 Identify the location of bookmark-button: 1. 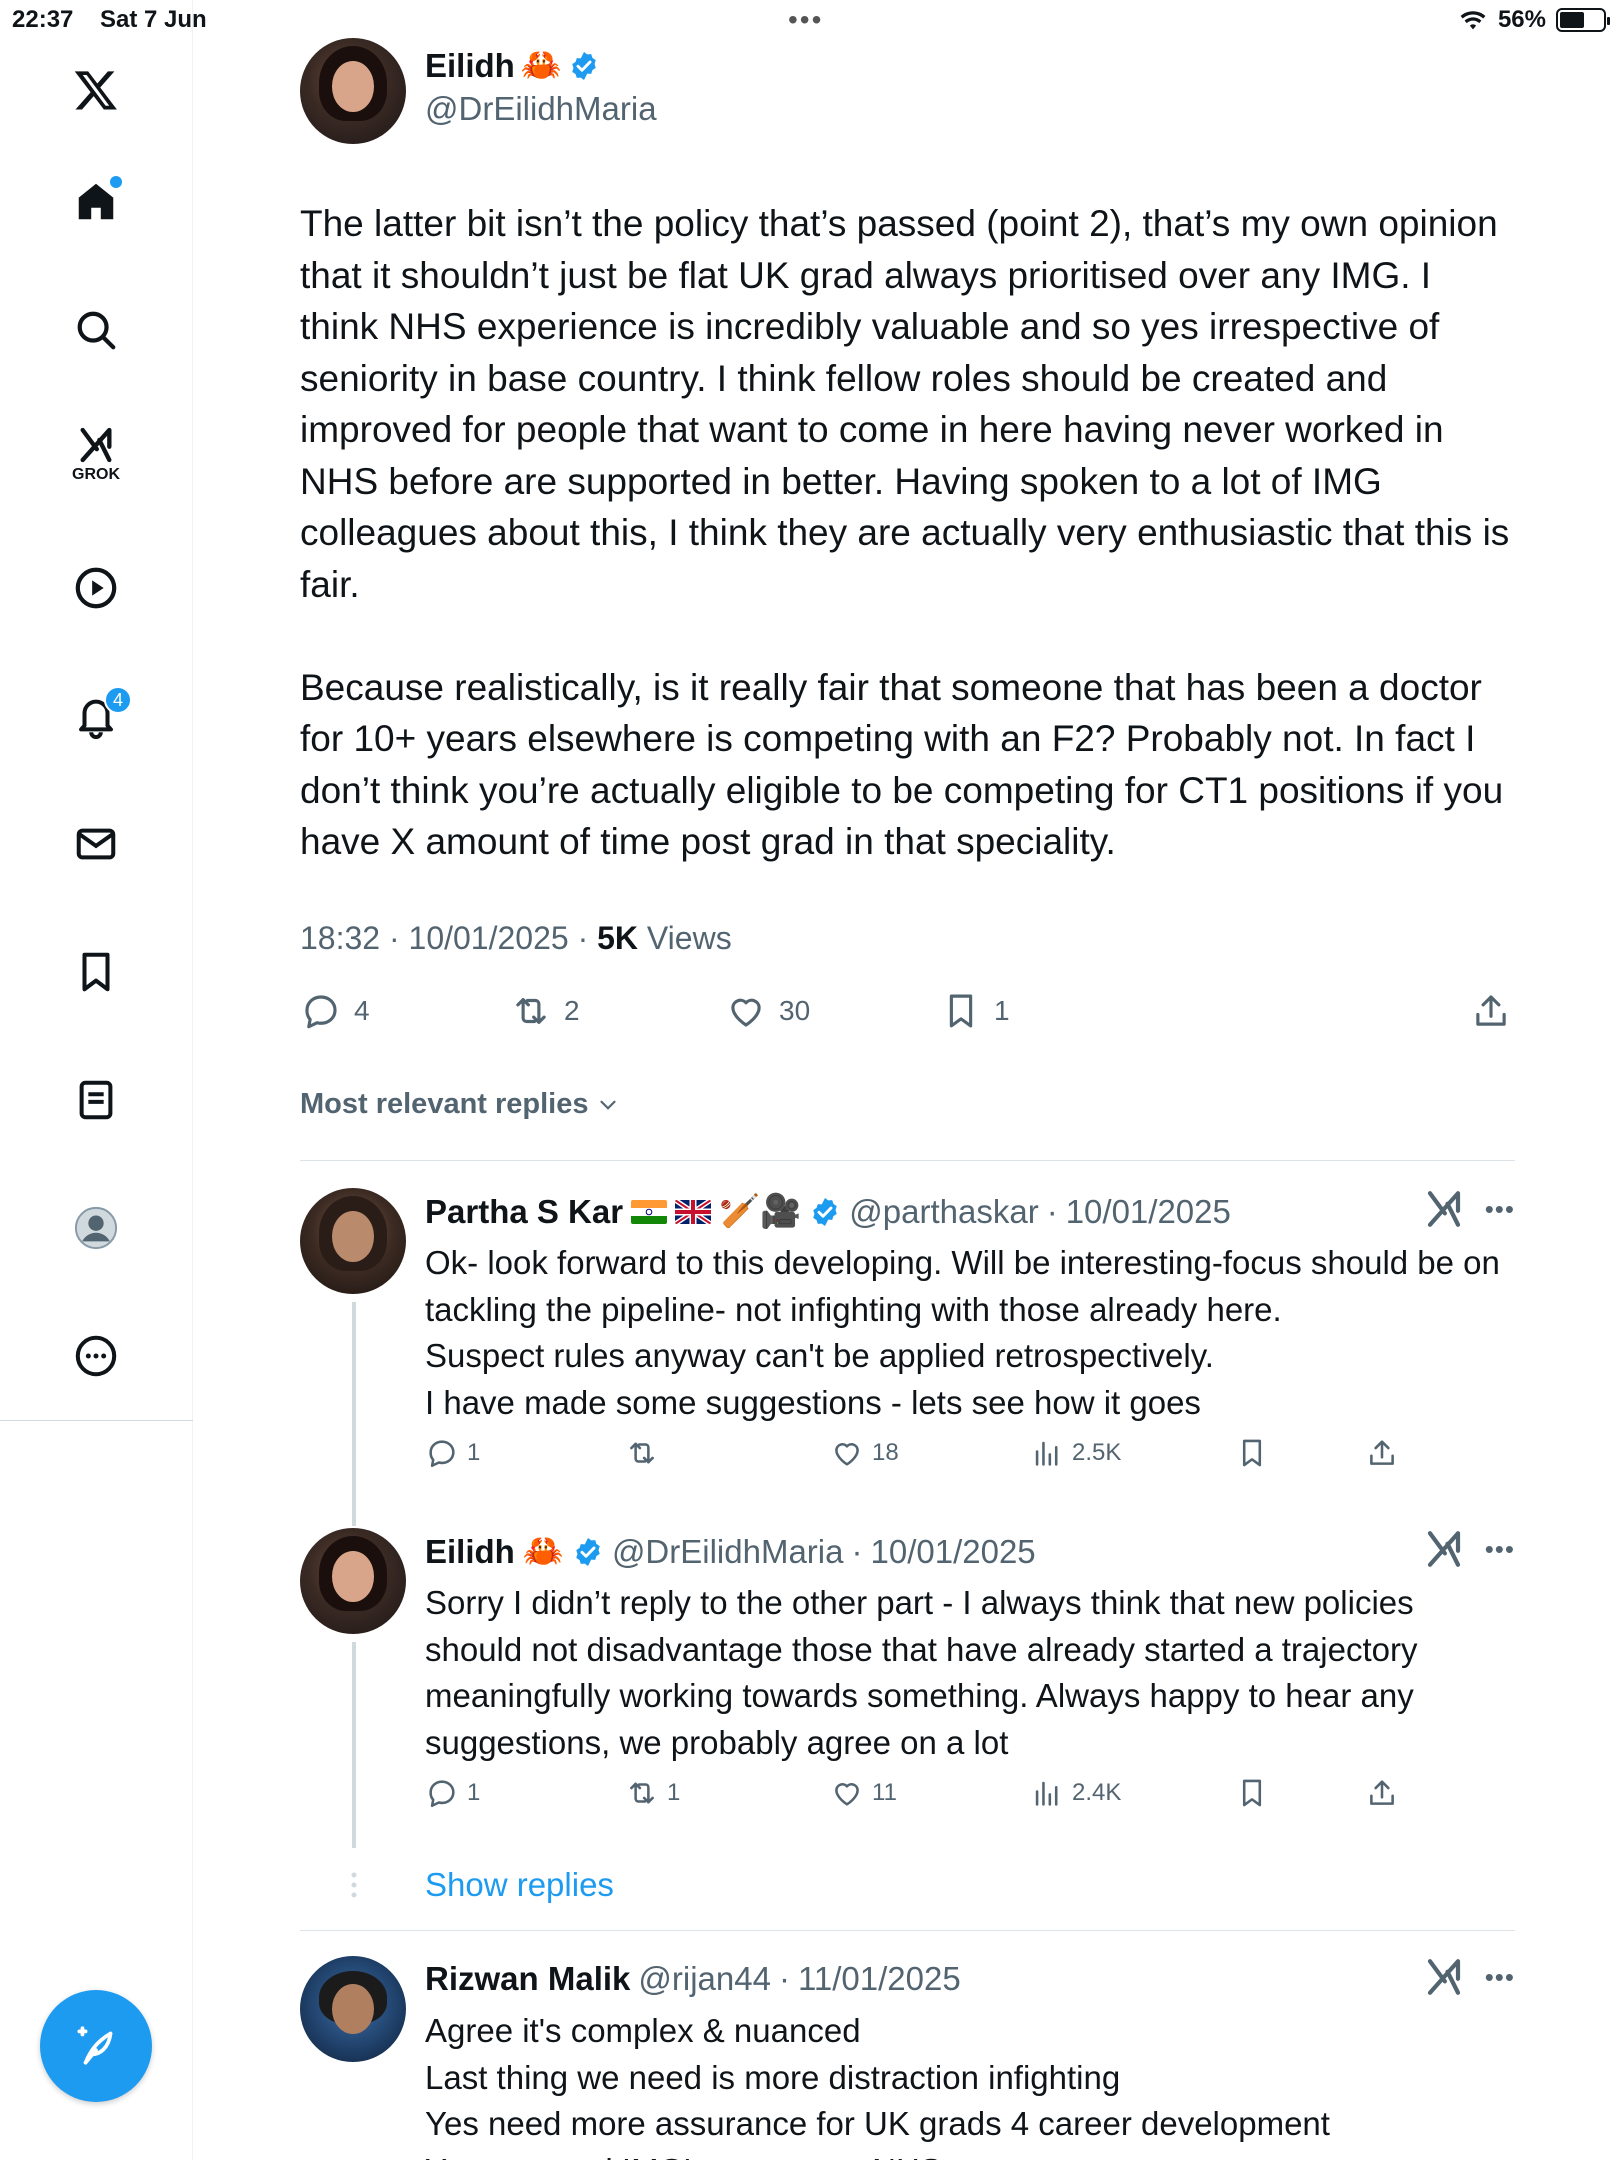
(975, 1011).